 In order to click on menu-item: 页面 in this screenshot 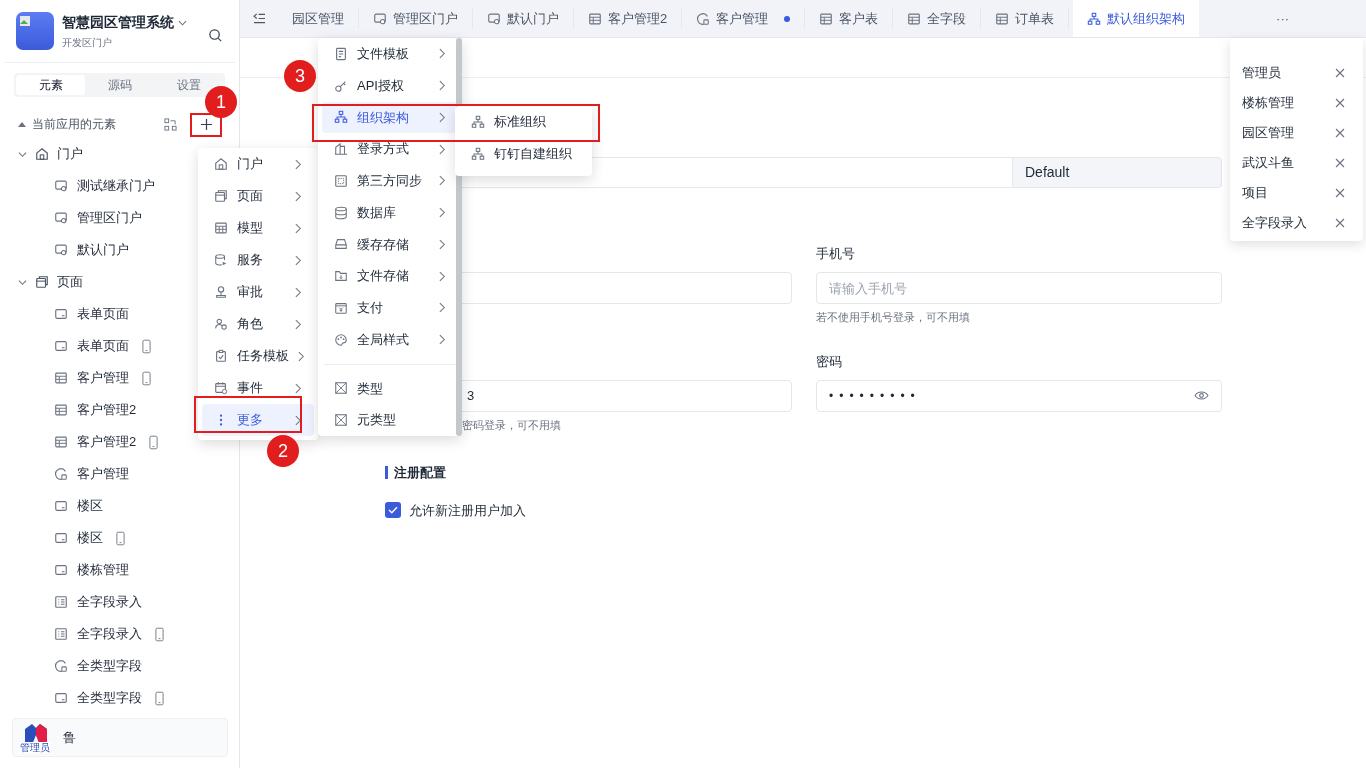, I will do `click(258, 196)`.